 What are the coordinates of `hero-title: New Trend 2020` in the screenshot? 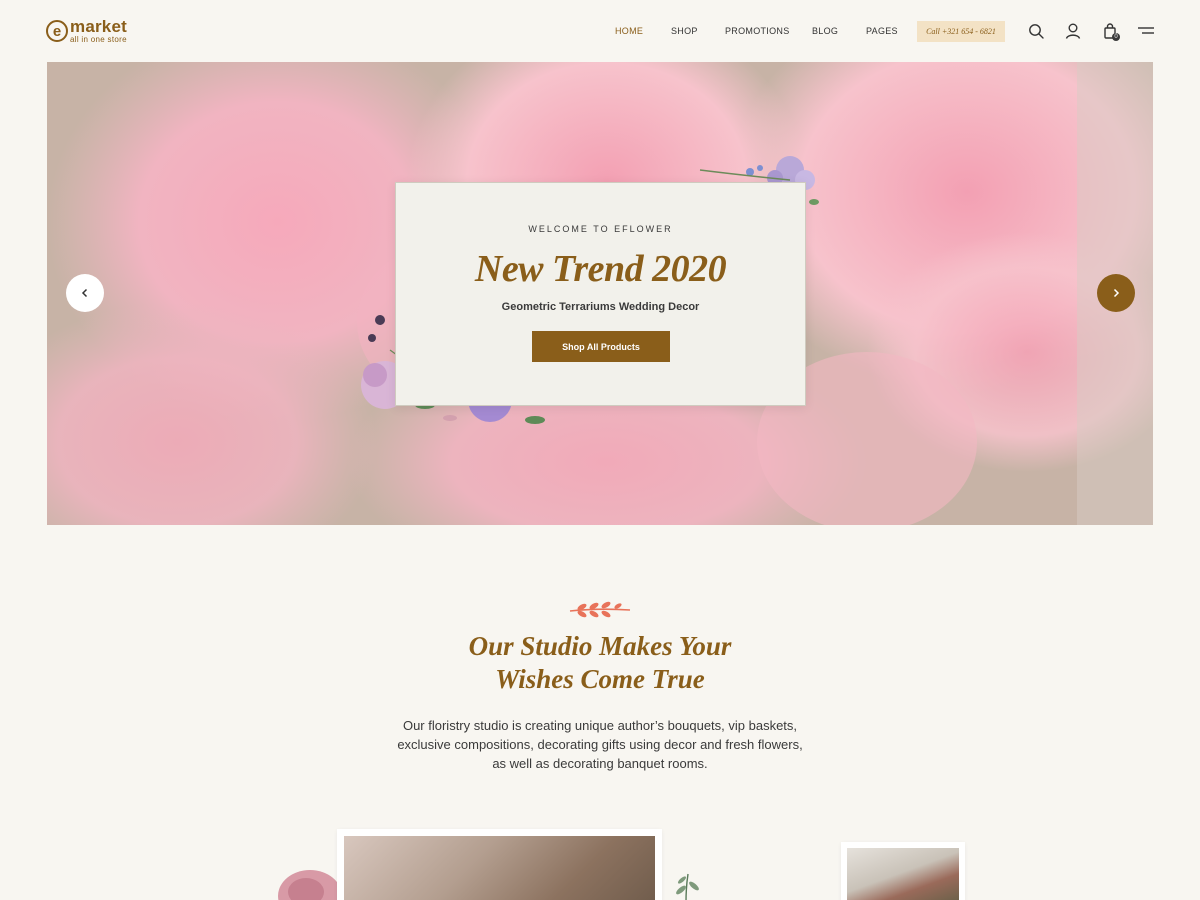 It's located at (600, 269).